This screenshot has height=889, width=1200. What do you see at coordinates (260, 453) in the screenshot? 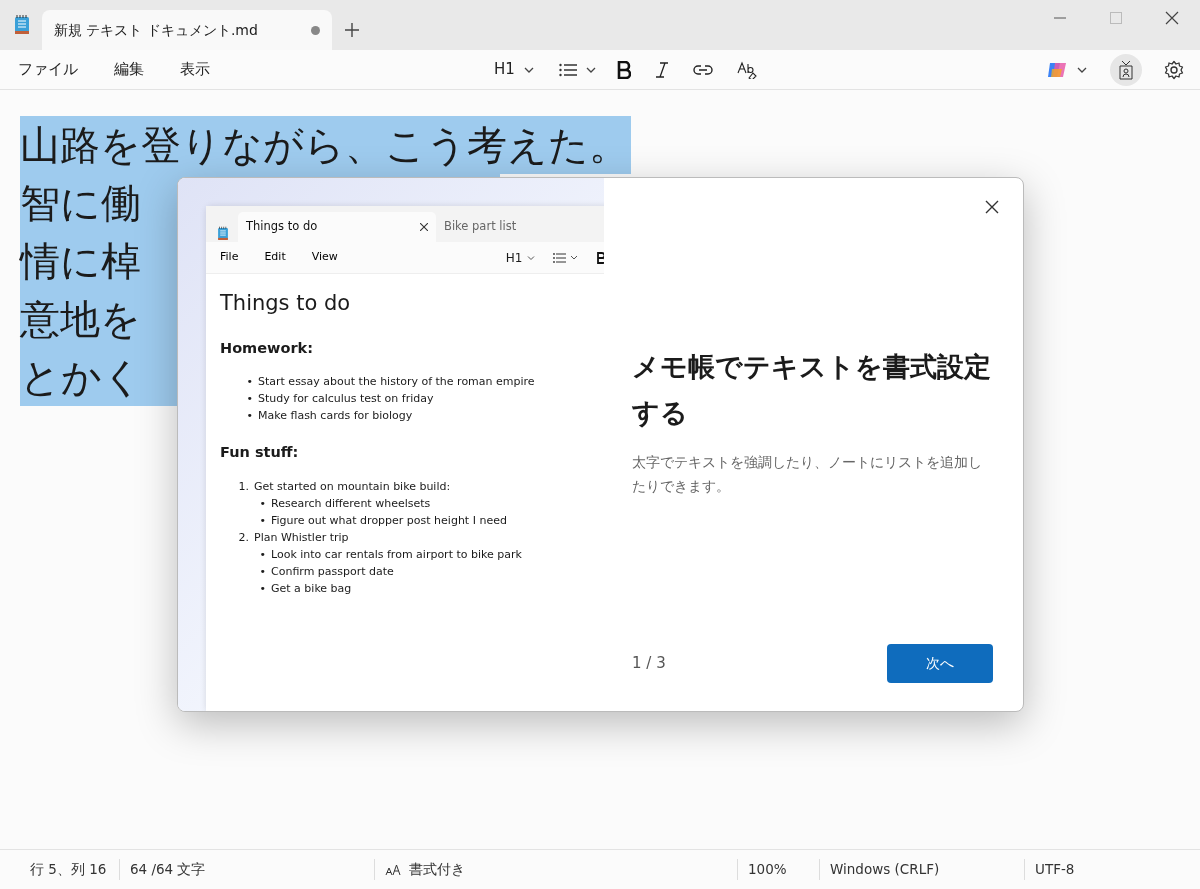
I see `section-heading: Fun stuff:` at bounding box center [260, 453].